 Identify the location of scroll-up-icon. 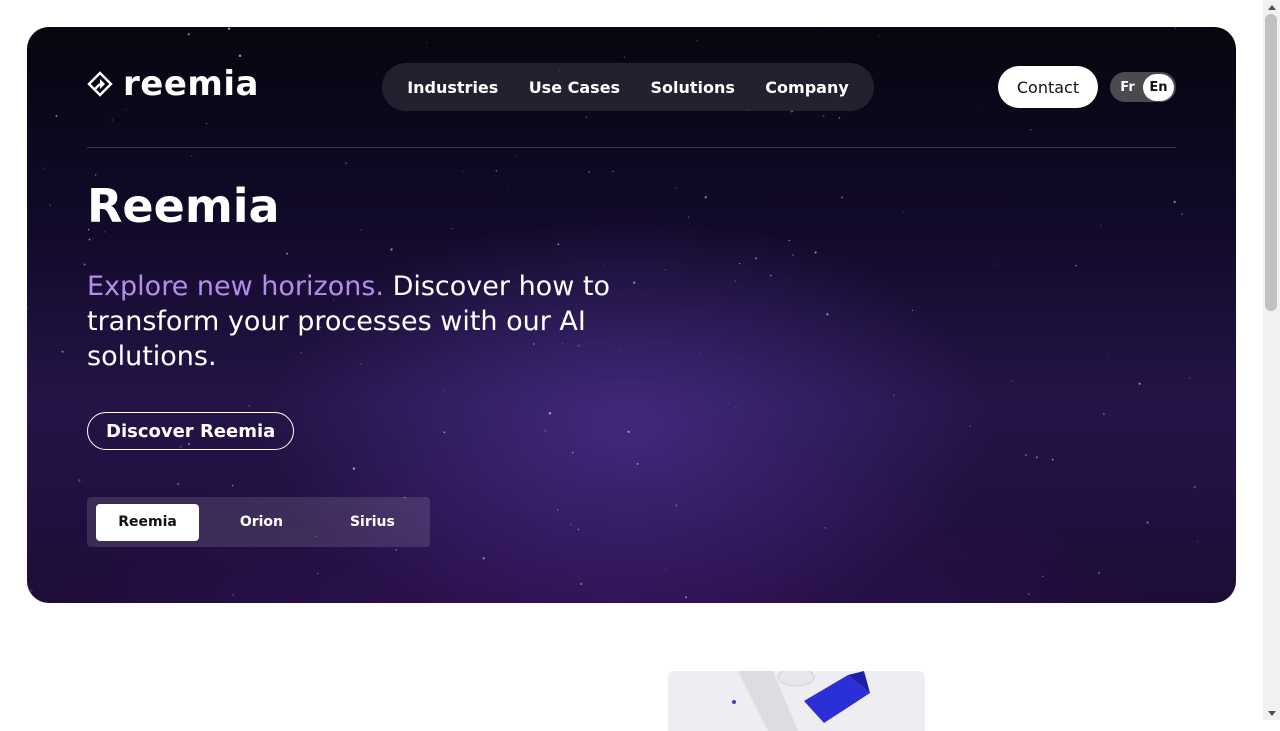
(1271, 7).